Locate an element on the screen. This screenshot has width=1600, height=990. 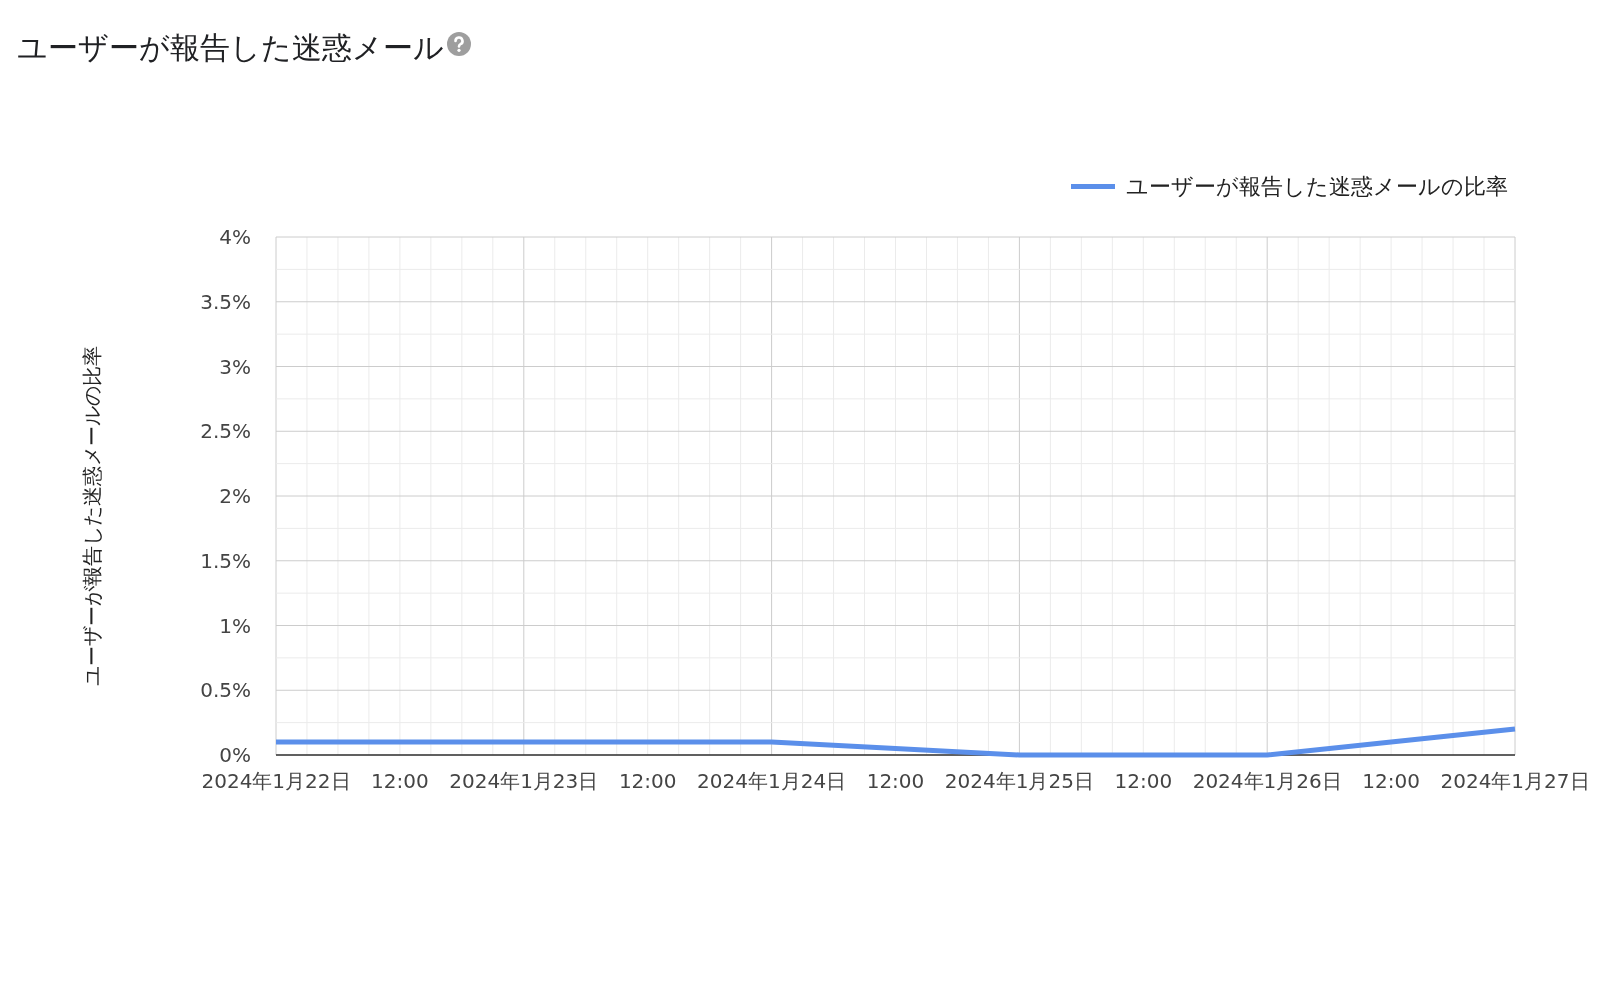
y-tick-label: 0% is located at coordinates (235, 755).